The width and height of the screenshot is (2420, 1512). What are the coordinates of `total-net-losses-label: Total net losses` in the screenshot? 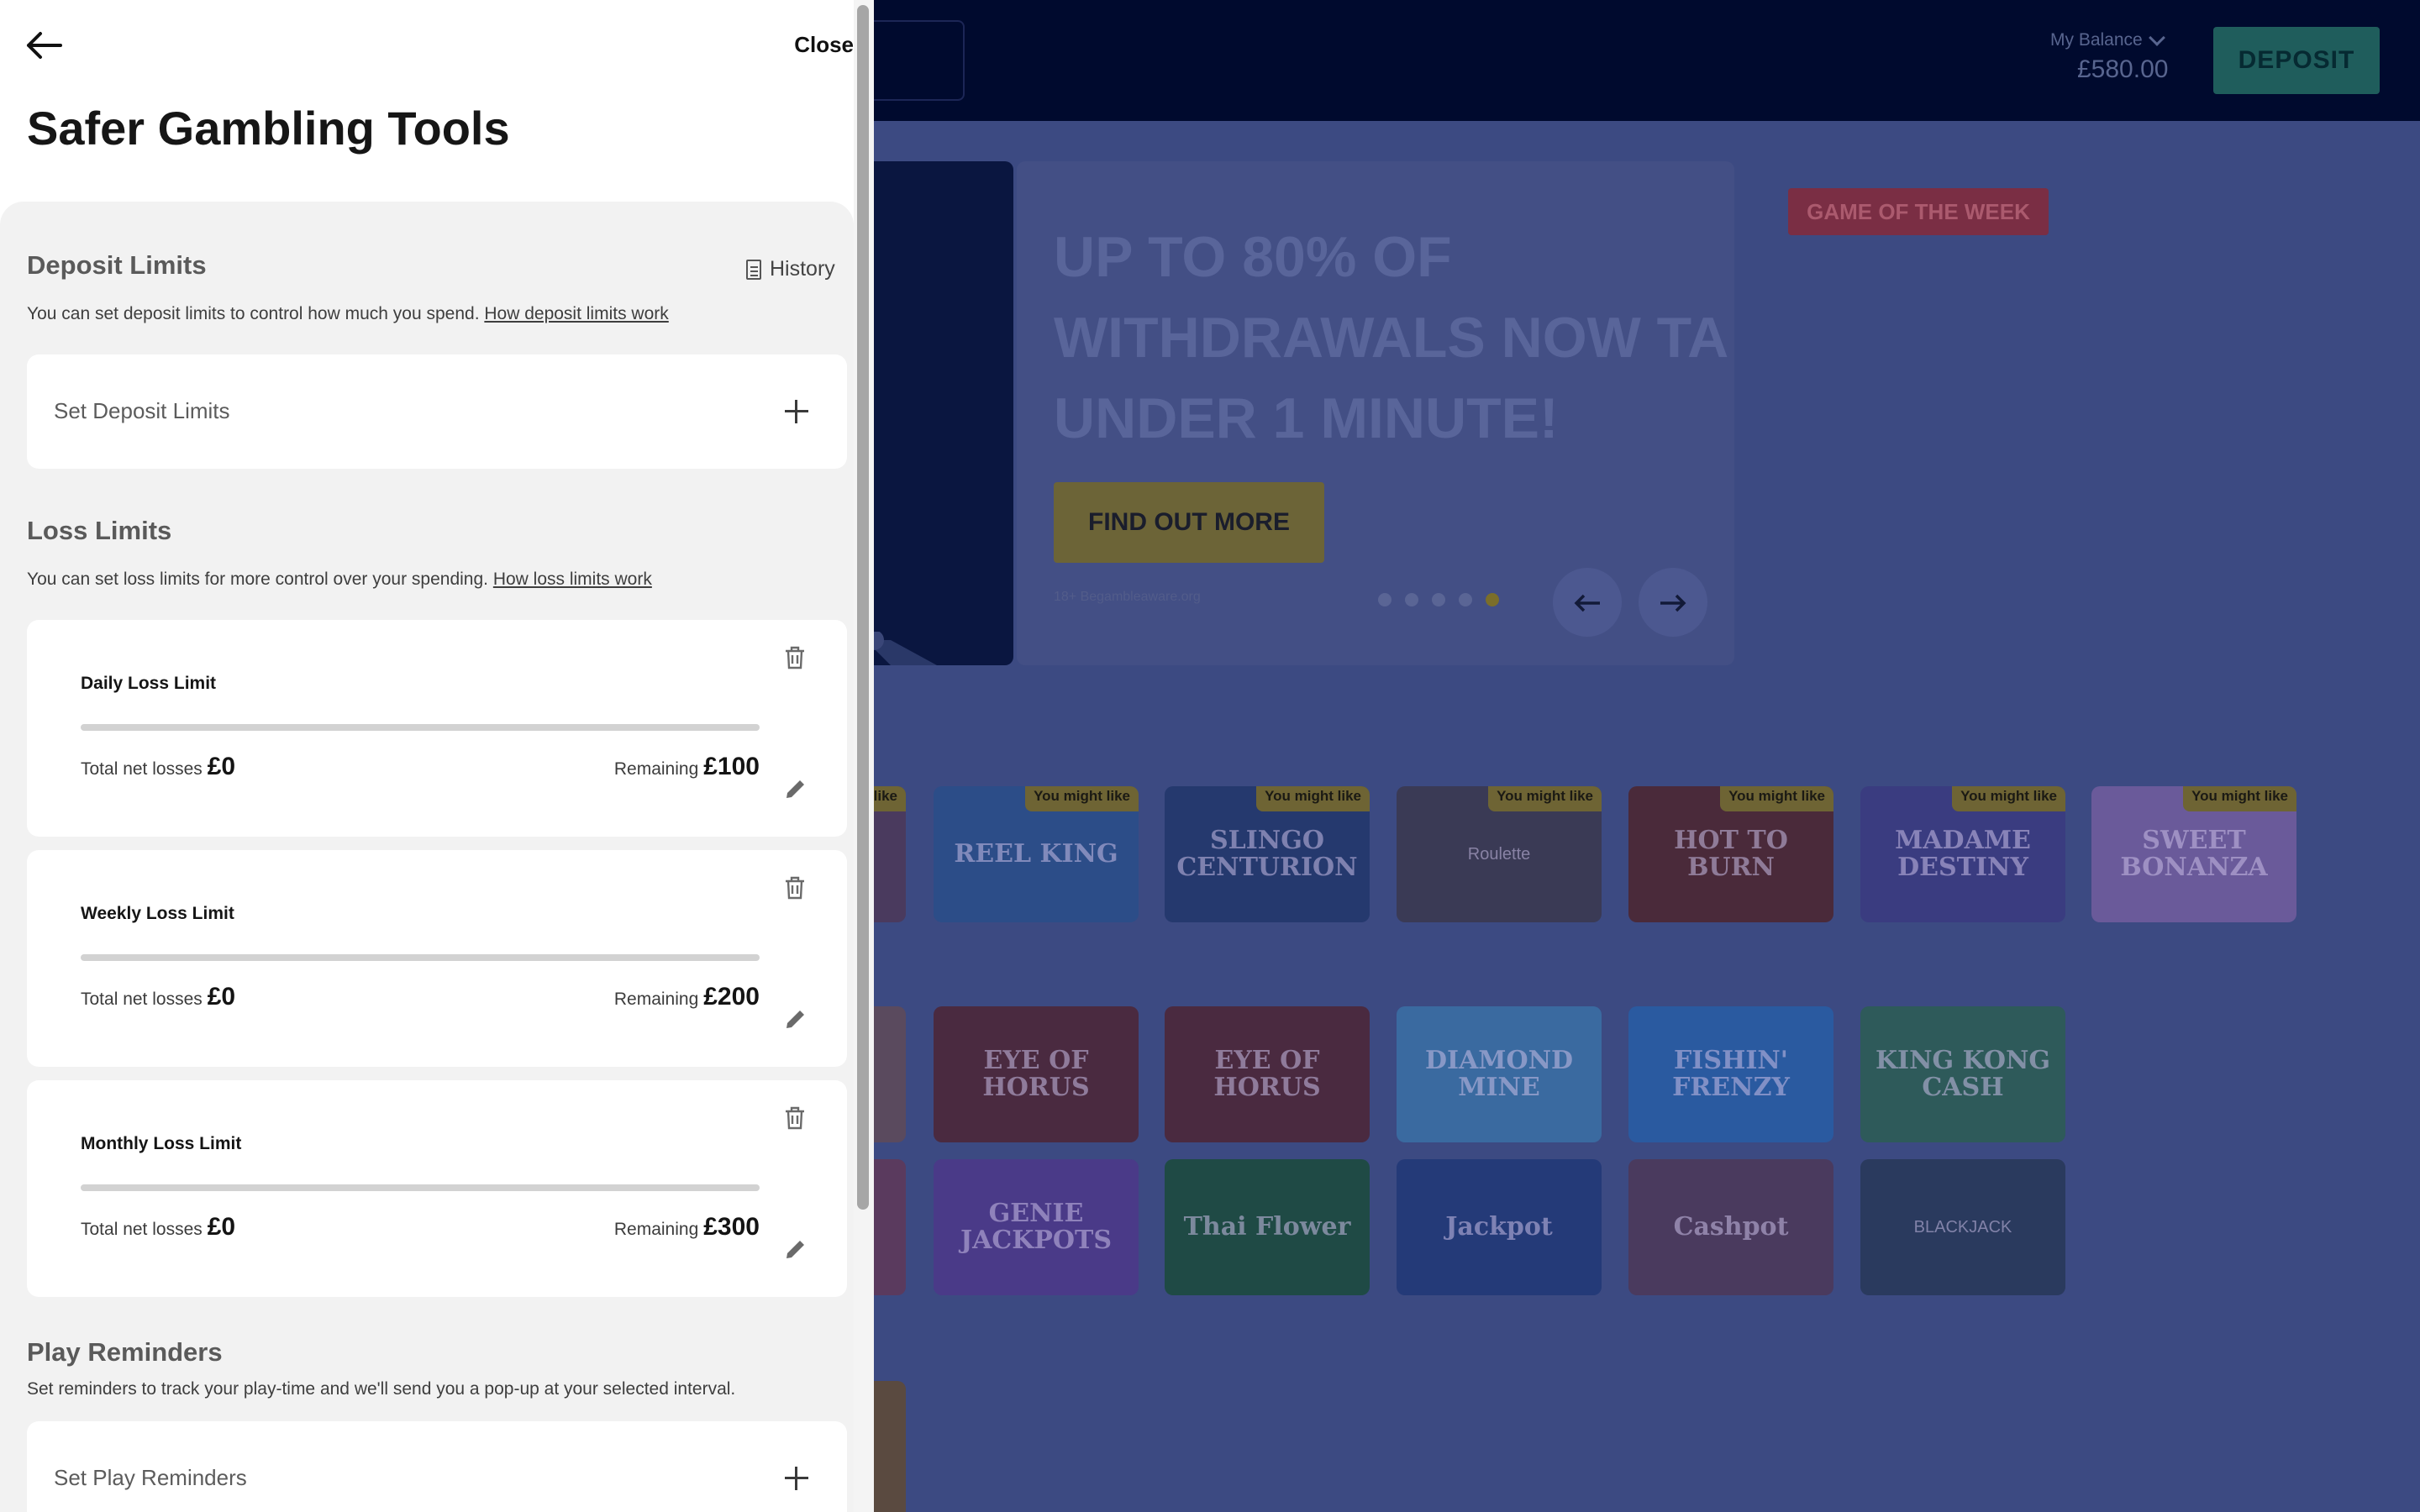 It's located at (142, 1229).